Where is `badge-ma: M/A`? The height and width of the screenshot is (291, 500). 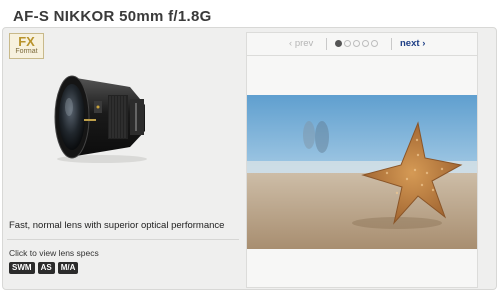 badge-ma: M/A is located at coordinates (68, 268).